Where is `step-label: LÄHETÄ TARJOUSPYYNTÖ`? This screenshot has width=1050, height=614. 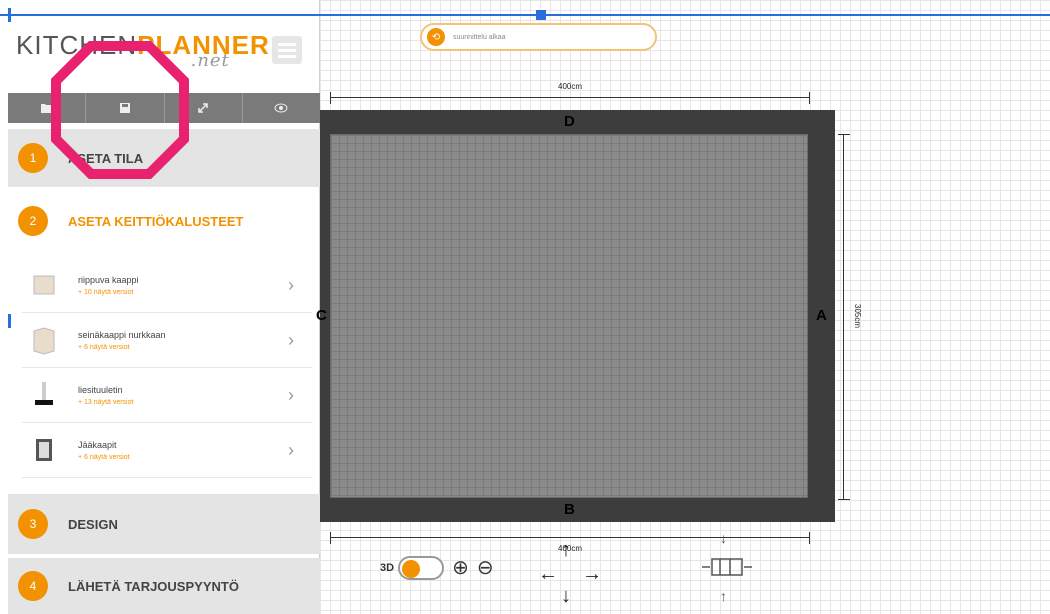 step-label: LÄHETÄ TARJOUSPYYNTÖ is located at coordinates (153, 586).